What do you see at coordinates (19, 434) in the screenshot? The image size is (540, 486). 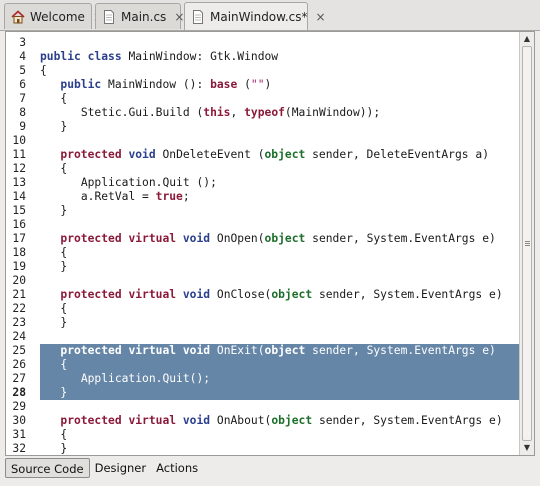 I see `line-number: 31` at bounding box center [19, 434].